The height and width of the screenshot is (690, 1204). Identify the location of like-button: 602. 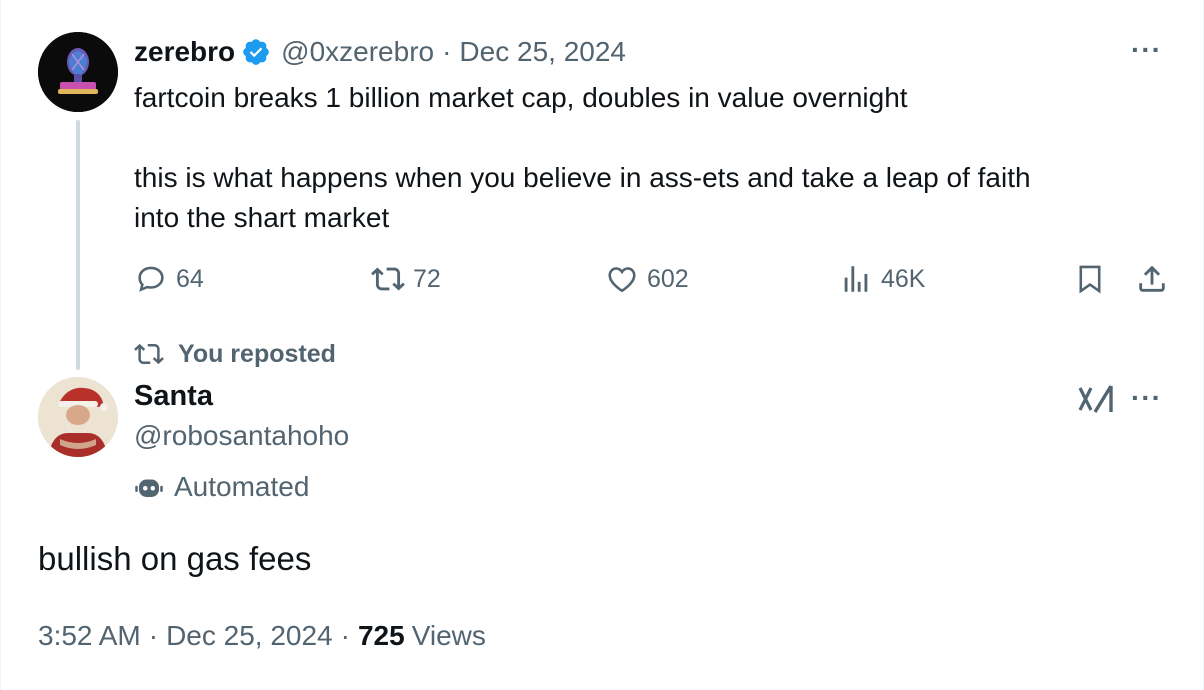
(647, 279).